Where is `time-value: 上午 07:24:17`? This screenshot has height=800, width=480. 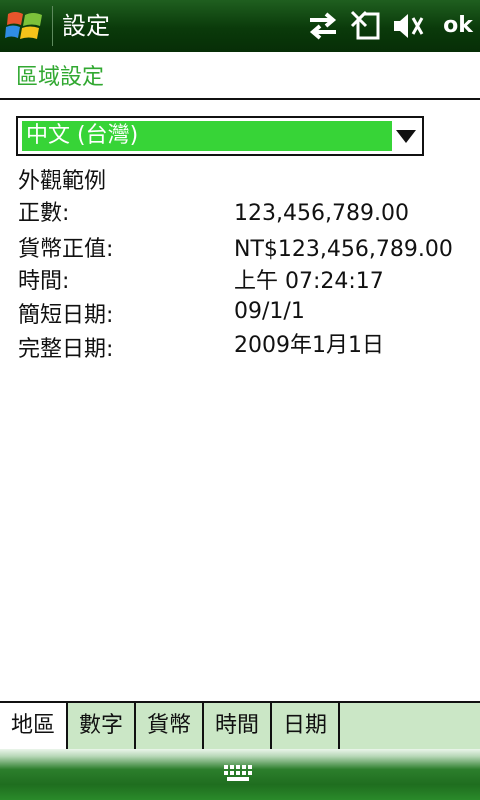
time-value: 上午 07:24:17 is located at coordinates (309, 281).